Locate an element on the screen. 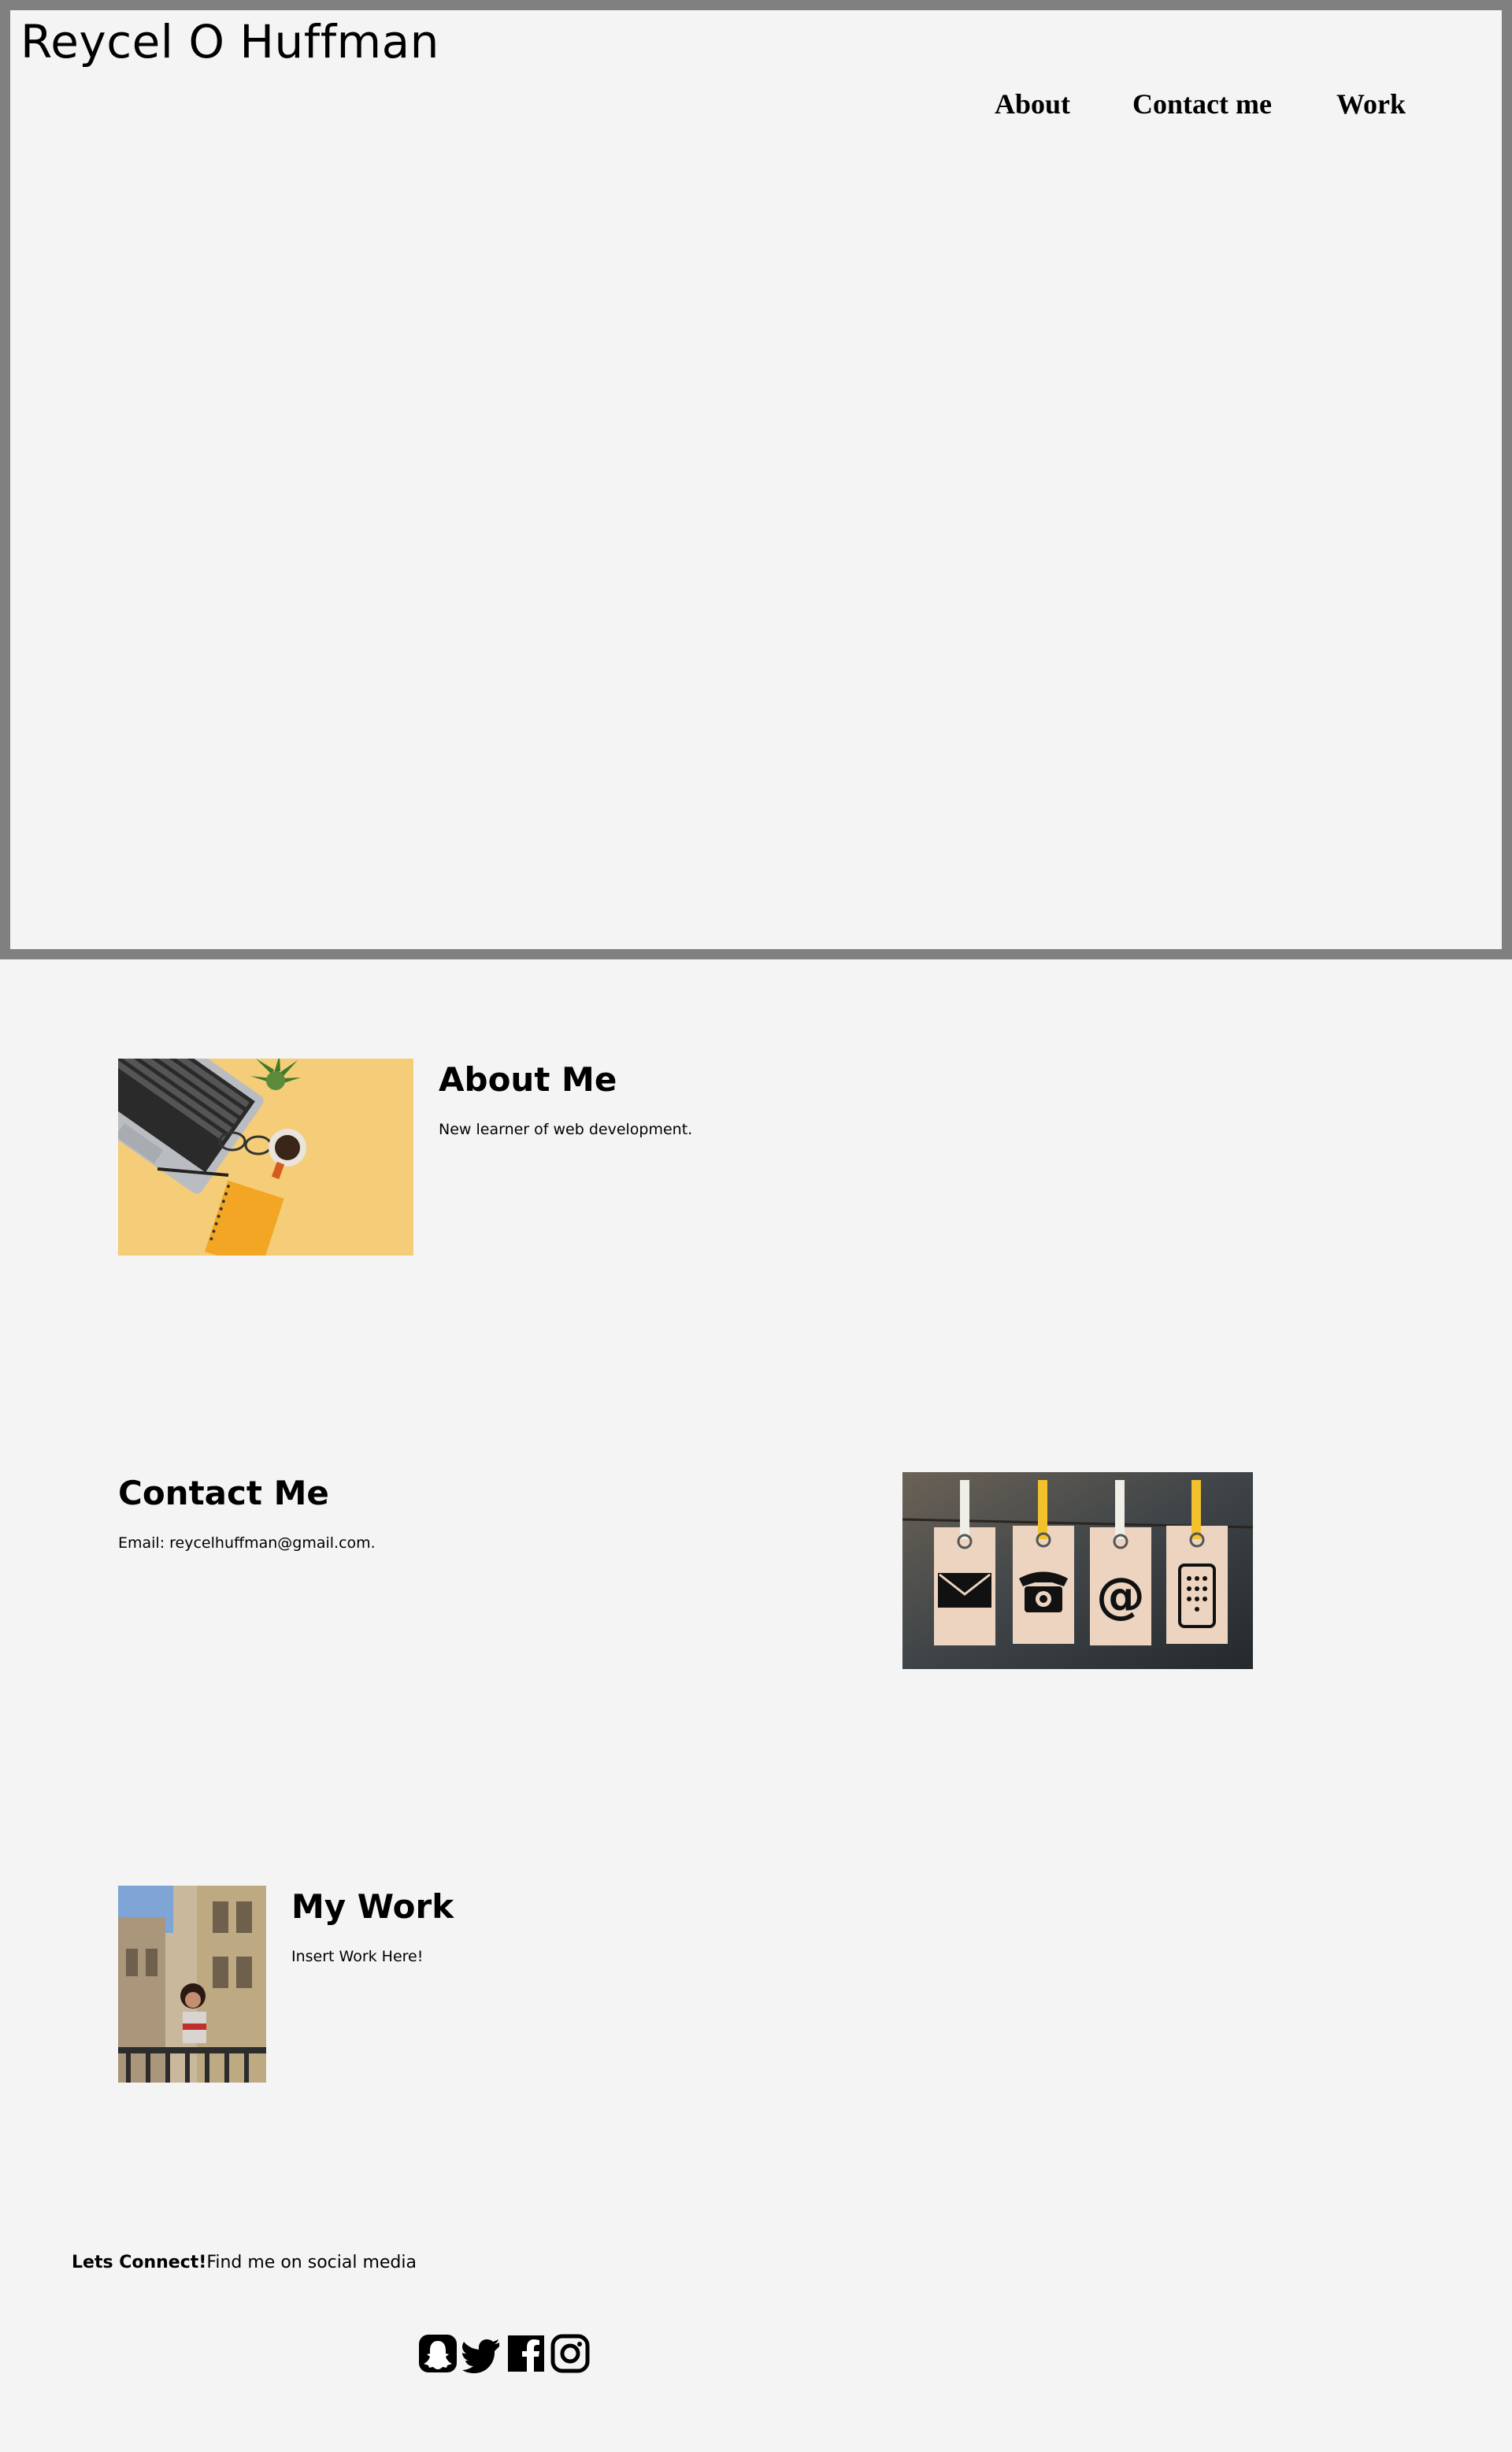  instagram-icon is located at coordinates (570, 2353).